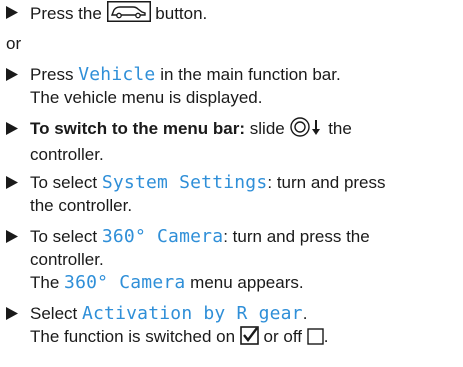 The image size is (463, 367). Describe the element at coordinates (340, 128) in the screenshot. I see `step-text: the` at that location.